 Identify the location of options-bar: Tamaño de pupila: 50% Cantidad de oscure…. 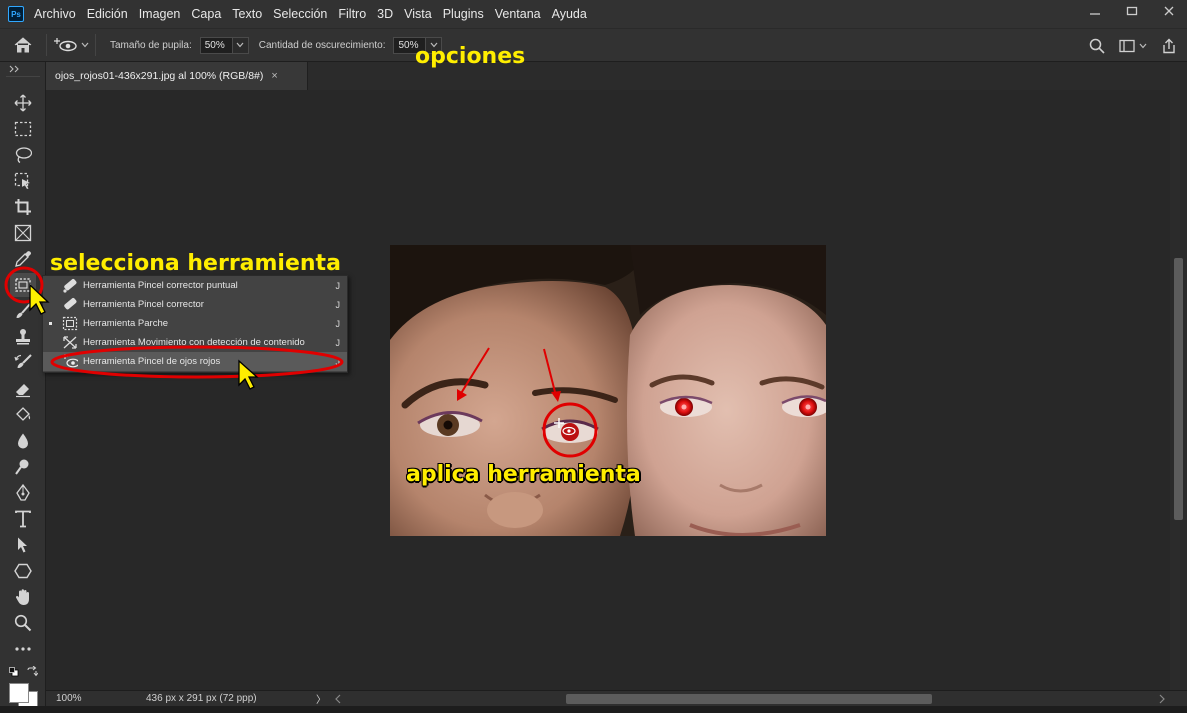
(593, 45).